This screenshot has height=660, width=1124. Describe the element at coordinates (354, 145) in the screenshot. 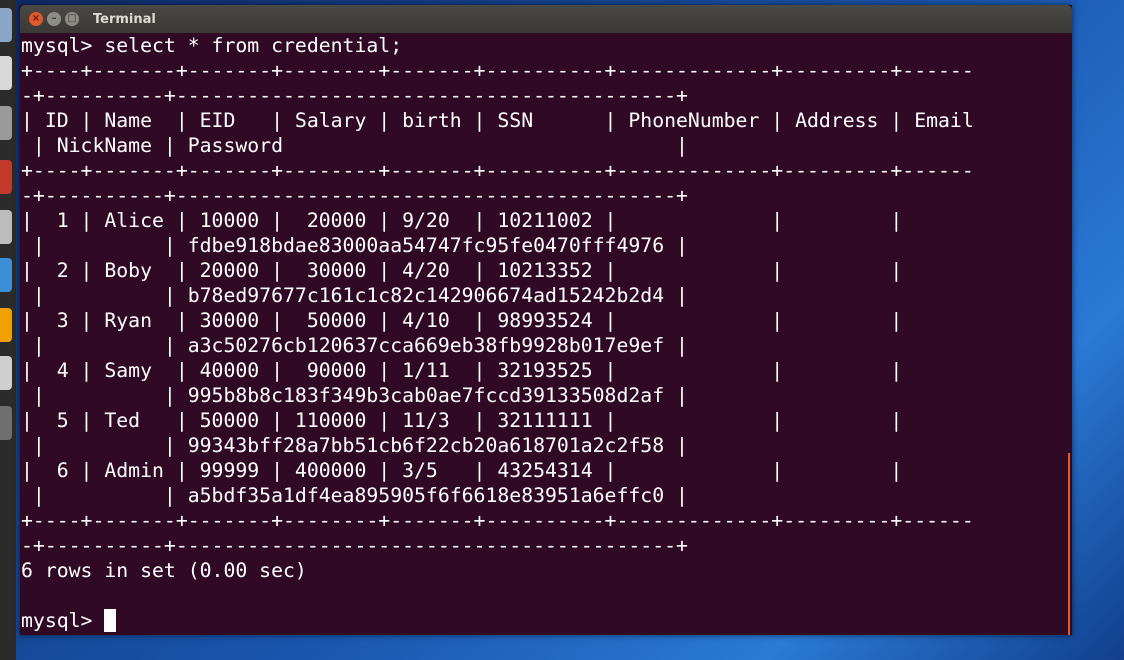

I see `terminal-line: | NickName | Password |` at that location.